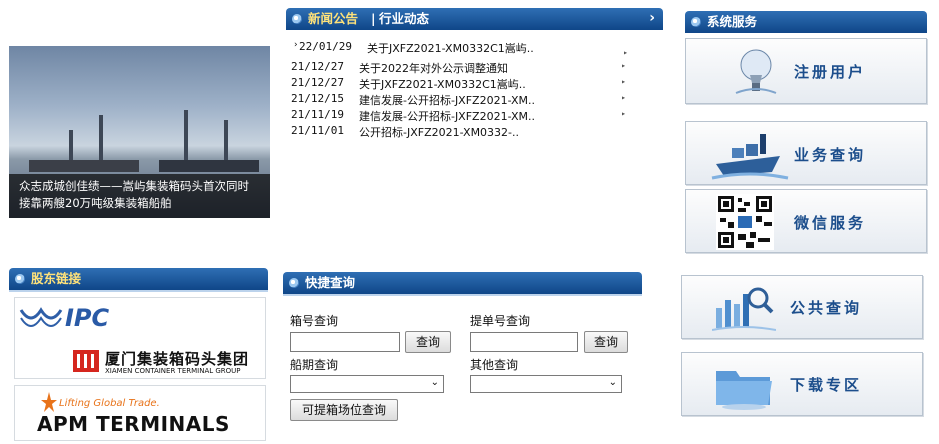 This screenshot has width=939, height=444. I want to click on business-query-button: 业务查询, so click(806, 153).